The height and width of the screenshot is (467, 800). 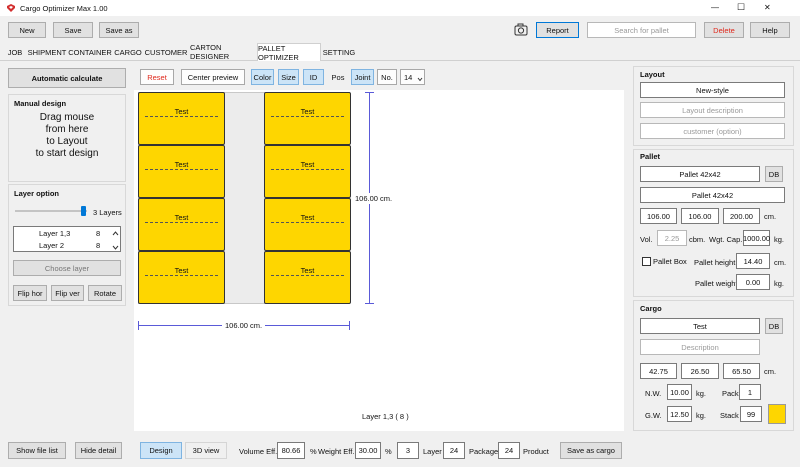 What do you see at coordinates (67, 78) in the screenshot?
I see `automatic-calculate-button: Automatic calculate` at bounding box center [67, 78].